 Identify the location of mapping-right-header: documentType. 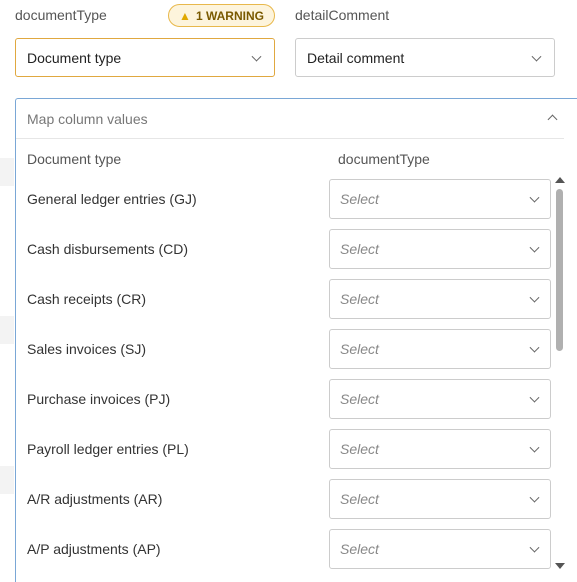
(384, 159).